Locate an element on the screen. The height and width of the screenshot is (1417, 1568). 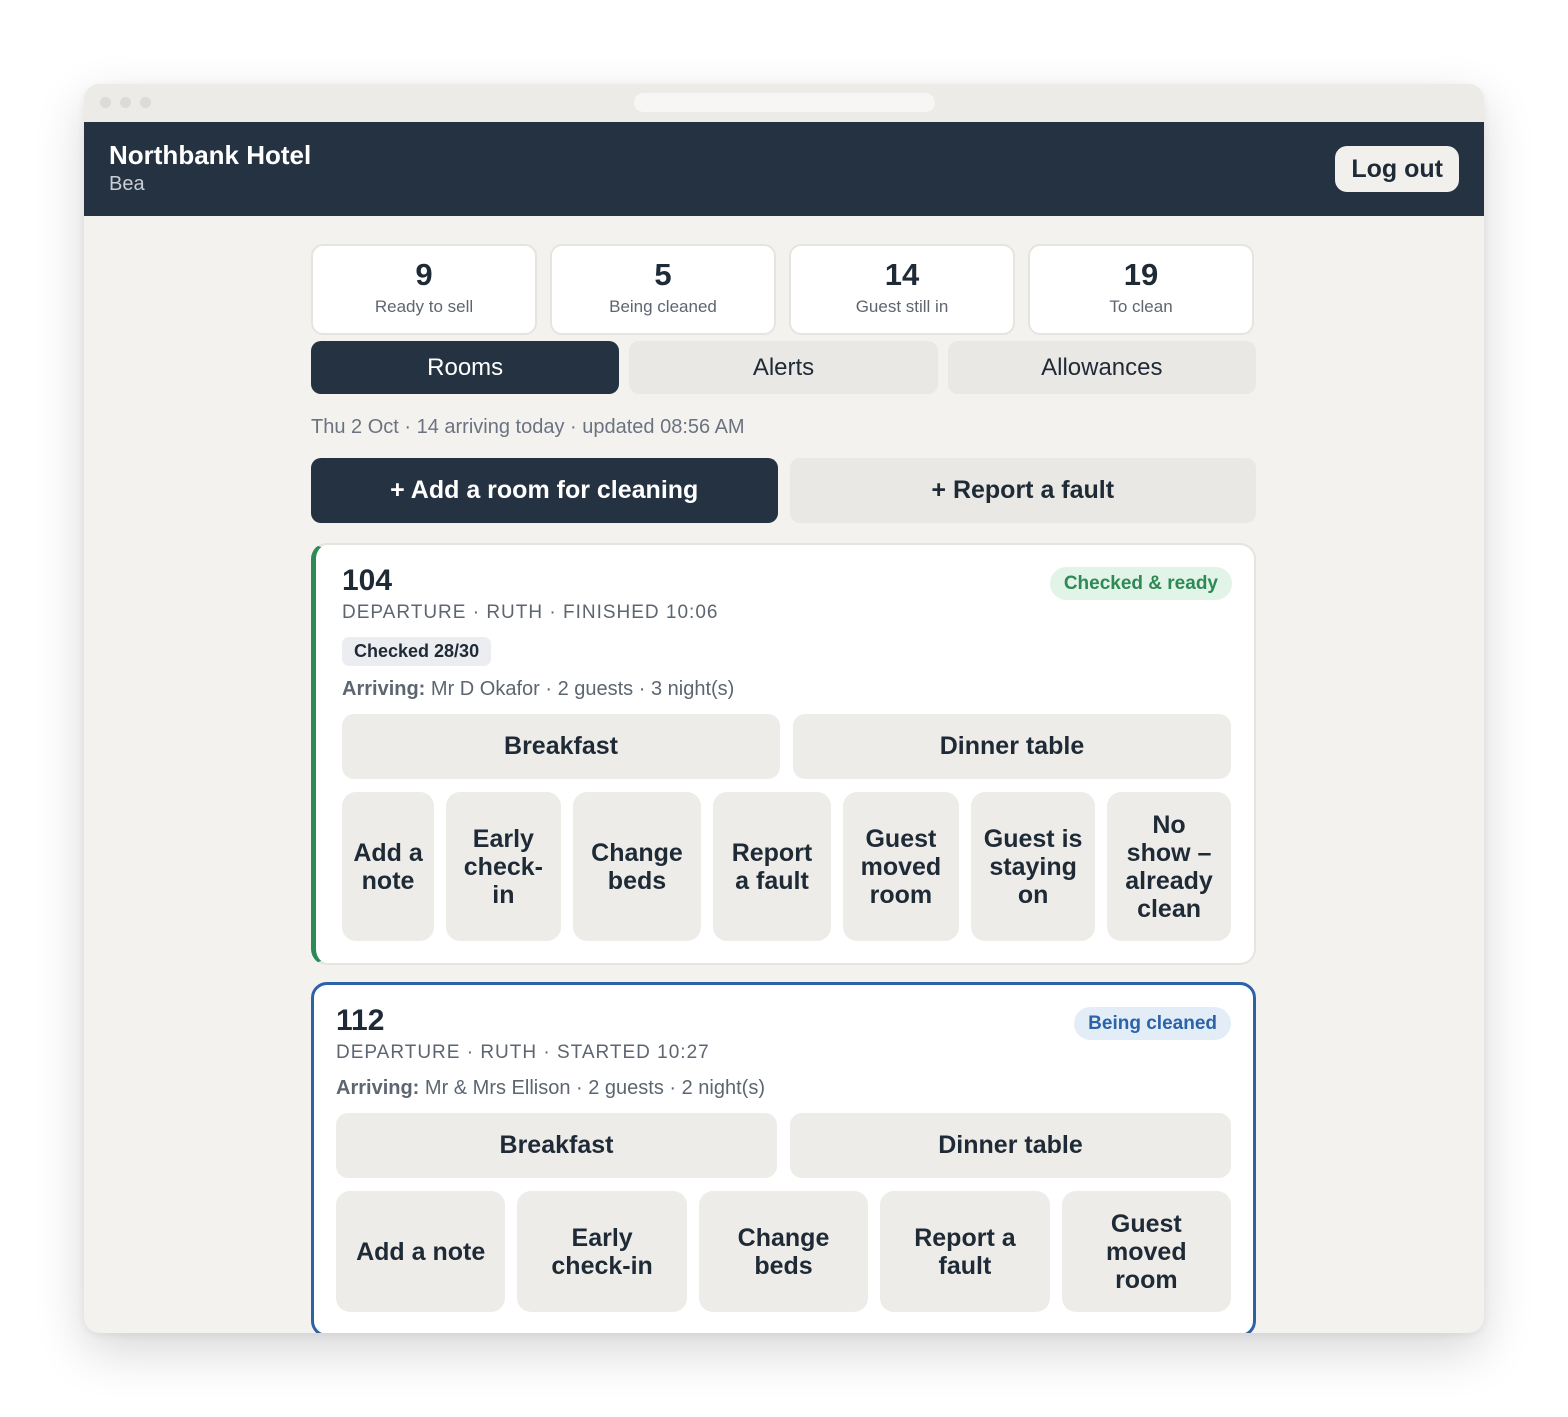
arrival-text: Mr D Okafor · 2 guests · 3 night(s) is located at coordinates (582, 689).